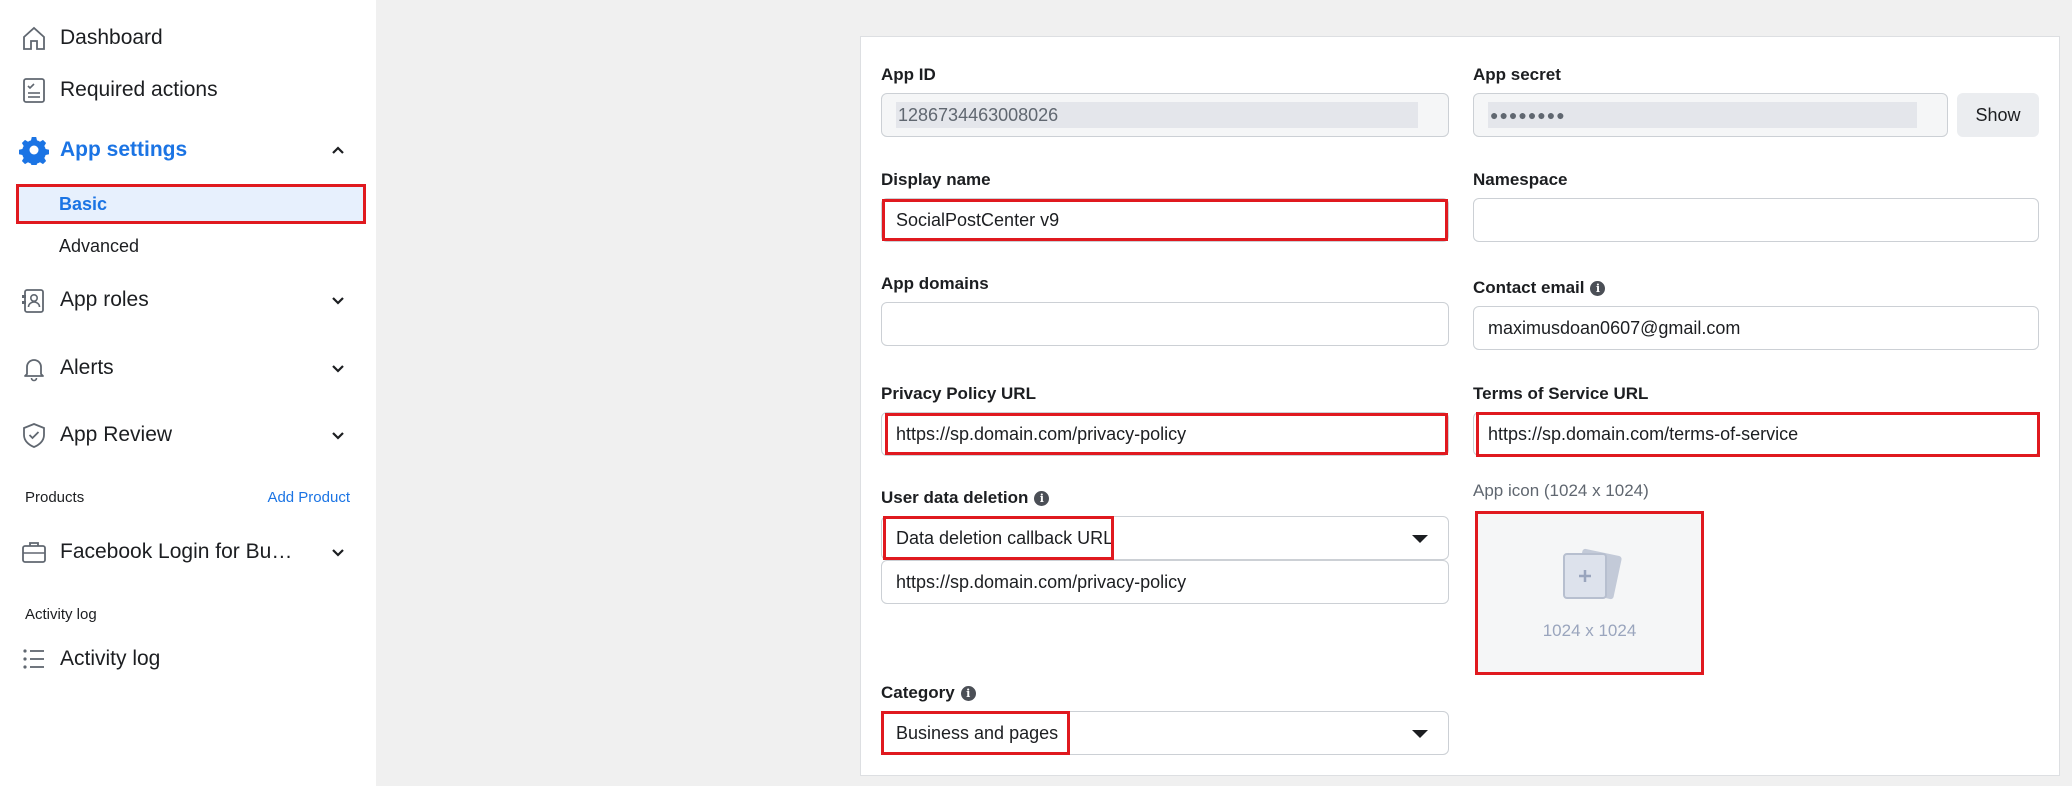 The width and height of the screenshot is (2072, 786). I want to click on display-name-label: Display name, so click(936, 179).